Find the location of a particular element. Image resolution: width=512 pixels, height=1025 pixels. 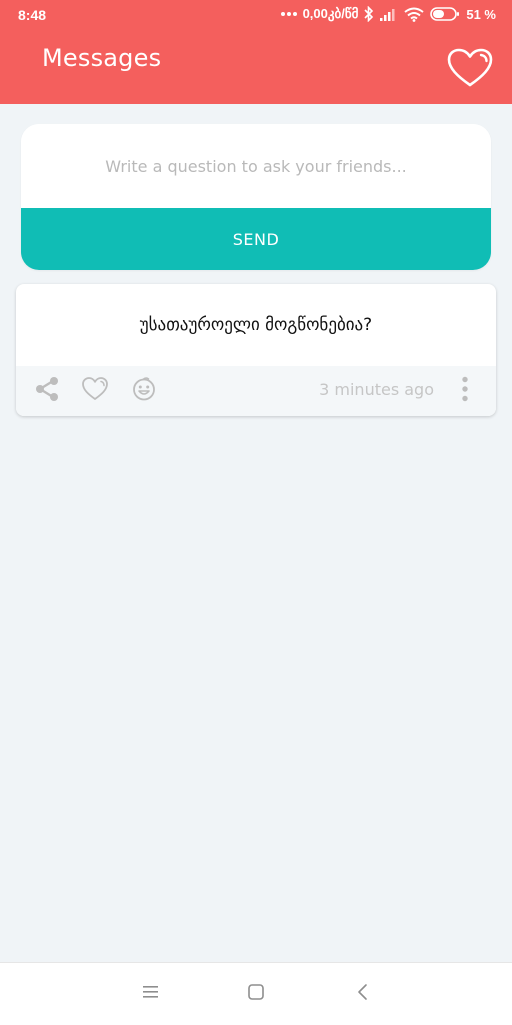

system-navigation-bar is located at coordinates (256, 993).